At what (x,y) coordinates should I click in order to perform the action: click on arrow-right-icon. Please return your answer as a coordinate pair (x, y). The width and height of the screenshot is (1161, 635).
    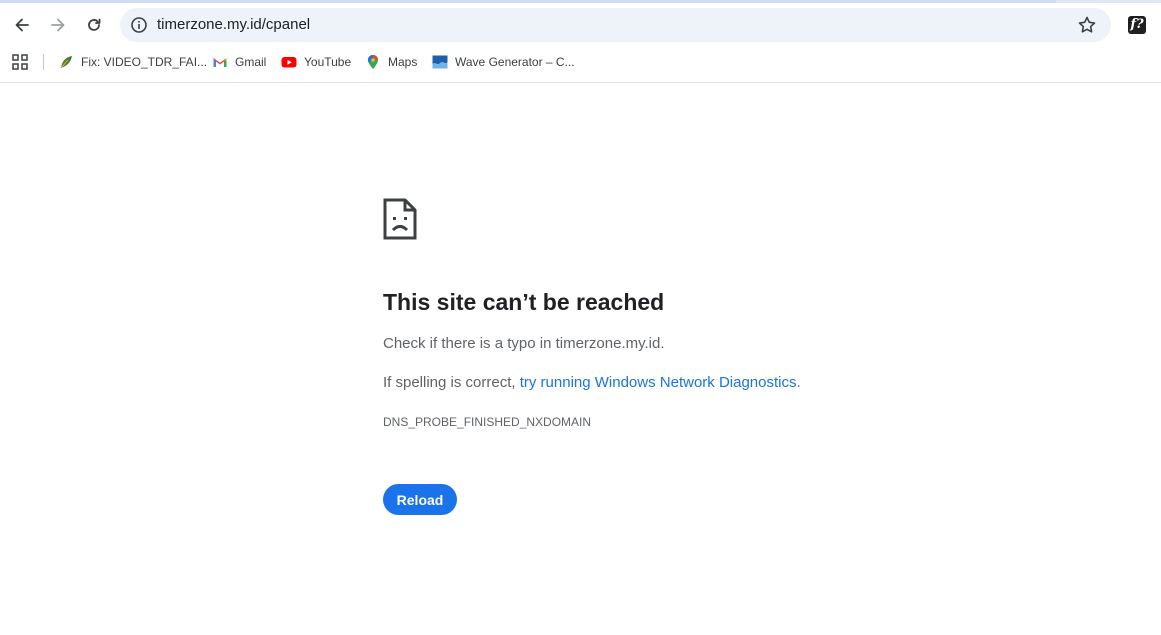
    Looking at the image, I should click on (58, 25).